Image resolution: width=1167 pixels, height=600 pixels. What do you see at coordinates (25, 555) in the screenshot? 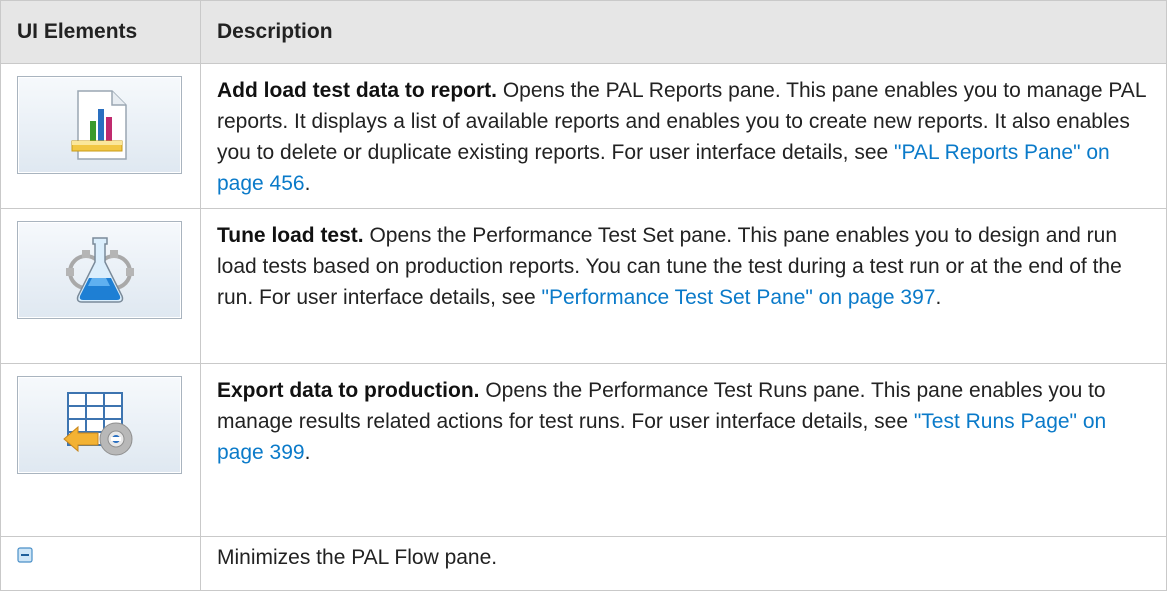
I see `minimize-icon` at bounding box center [25, 555].